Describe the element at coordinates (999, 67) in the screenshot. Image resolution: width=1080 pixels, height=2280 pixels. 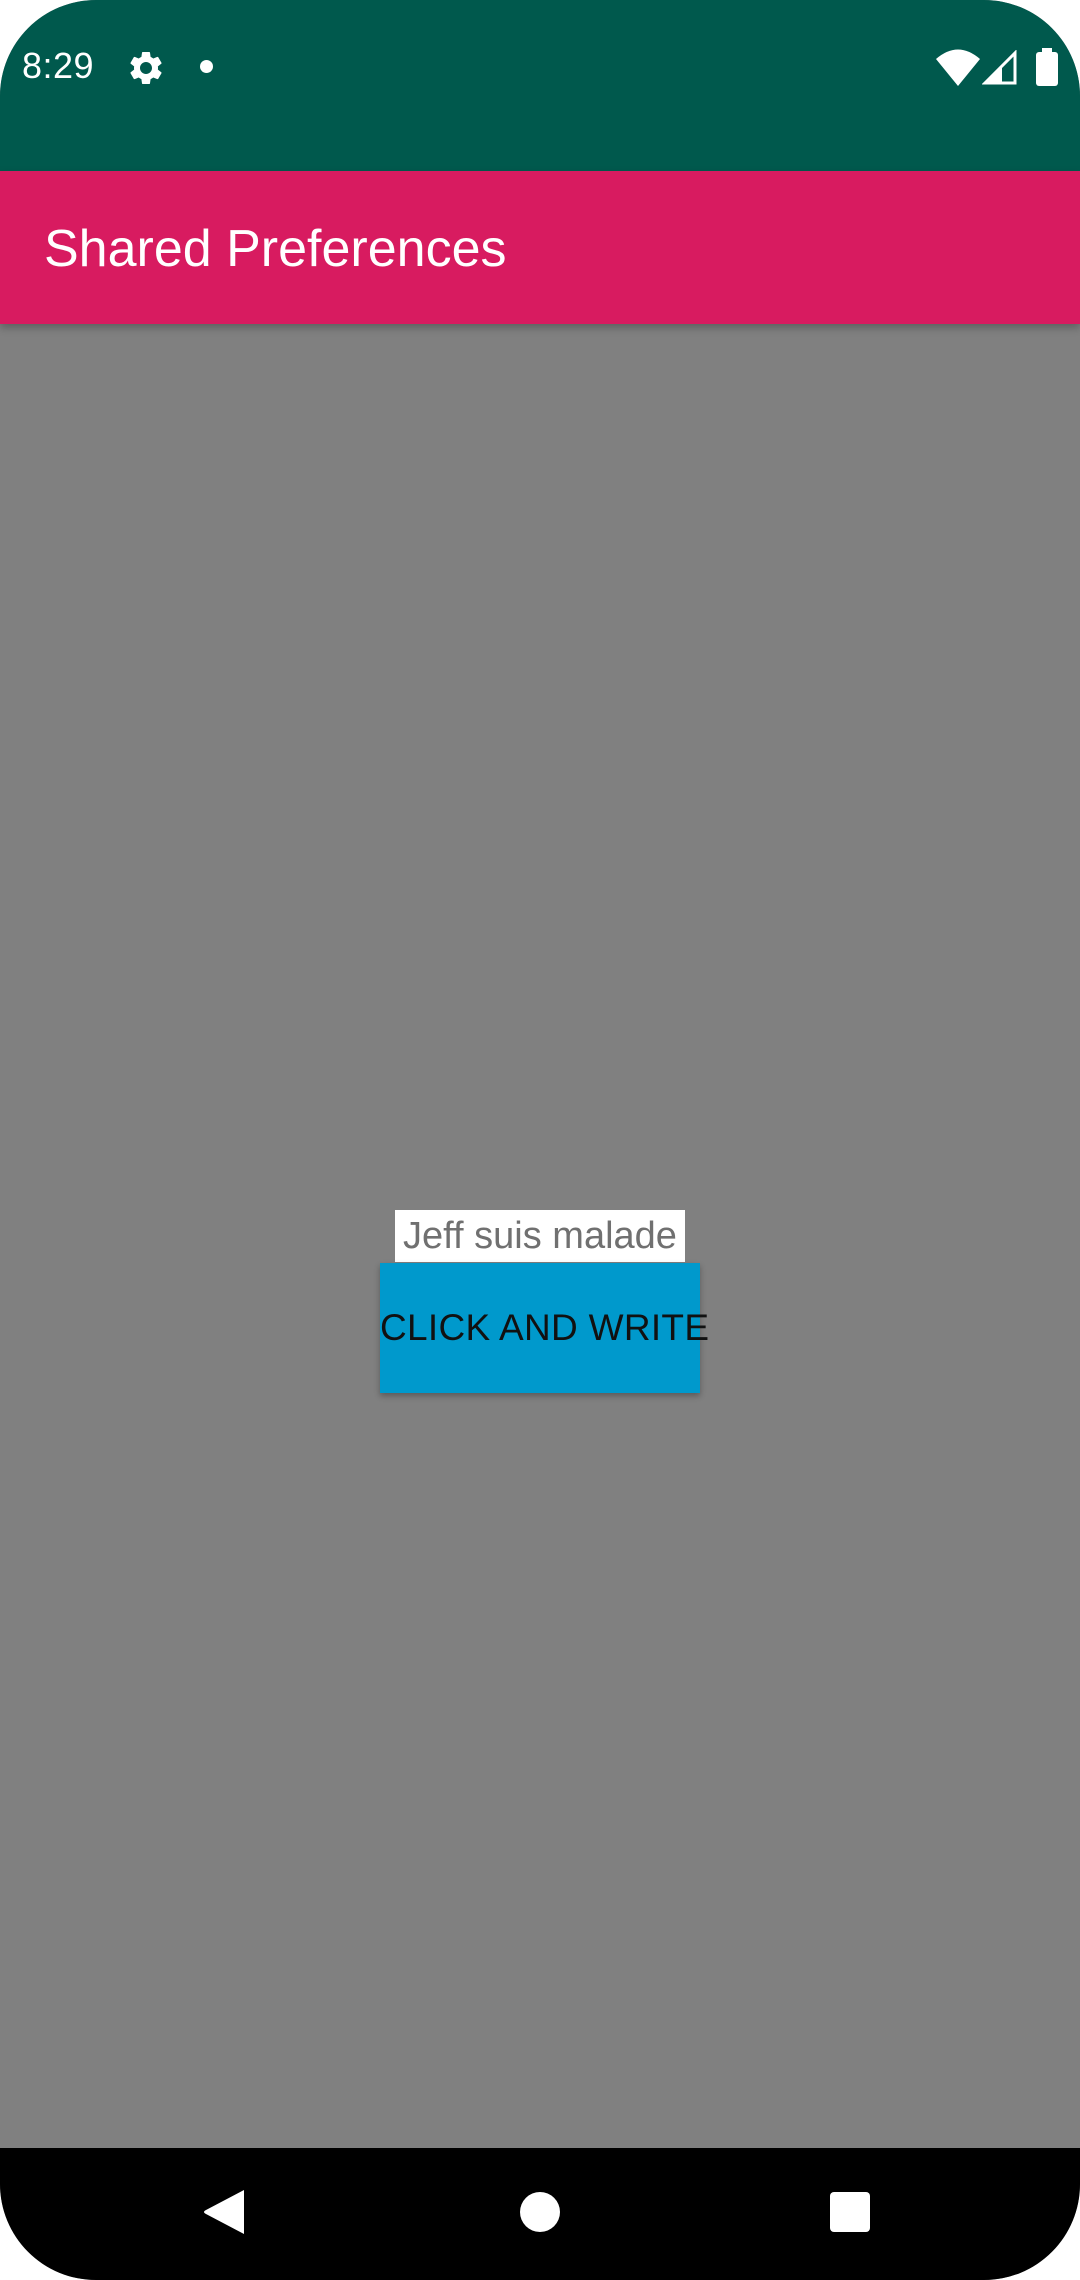
I see `signal-icon` at that location.